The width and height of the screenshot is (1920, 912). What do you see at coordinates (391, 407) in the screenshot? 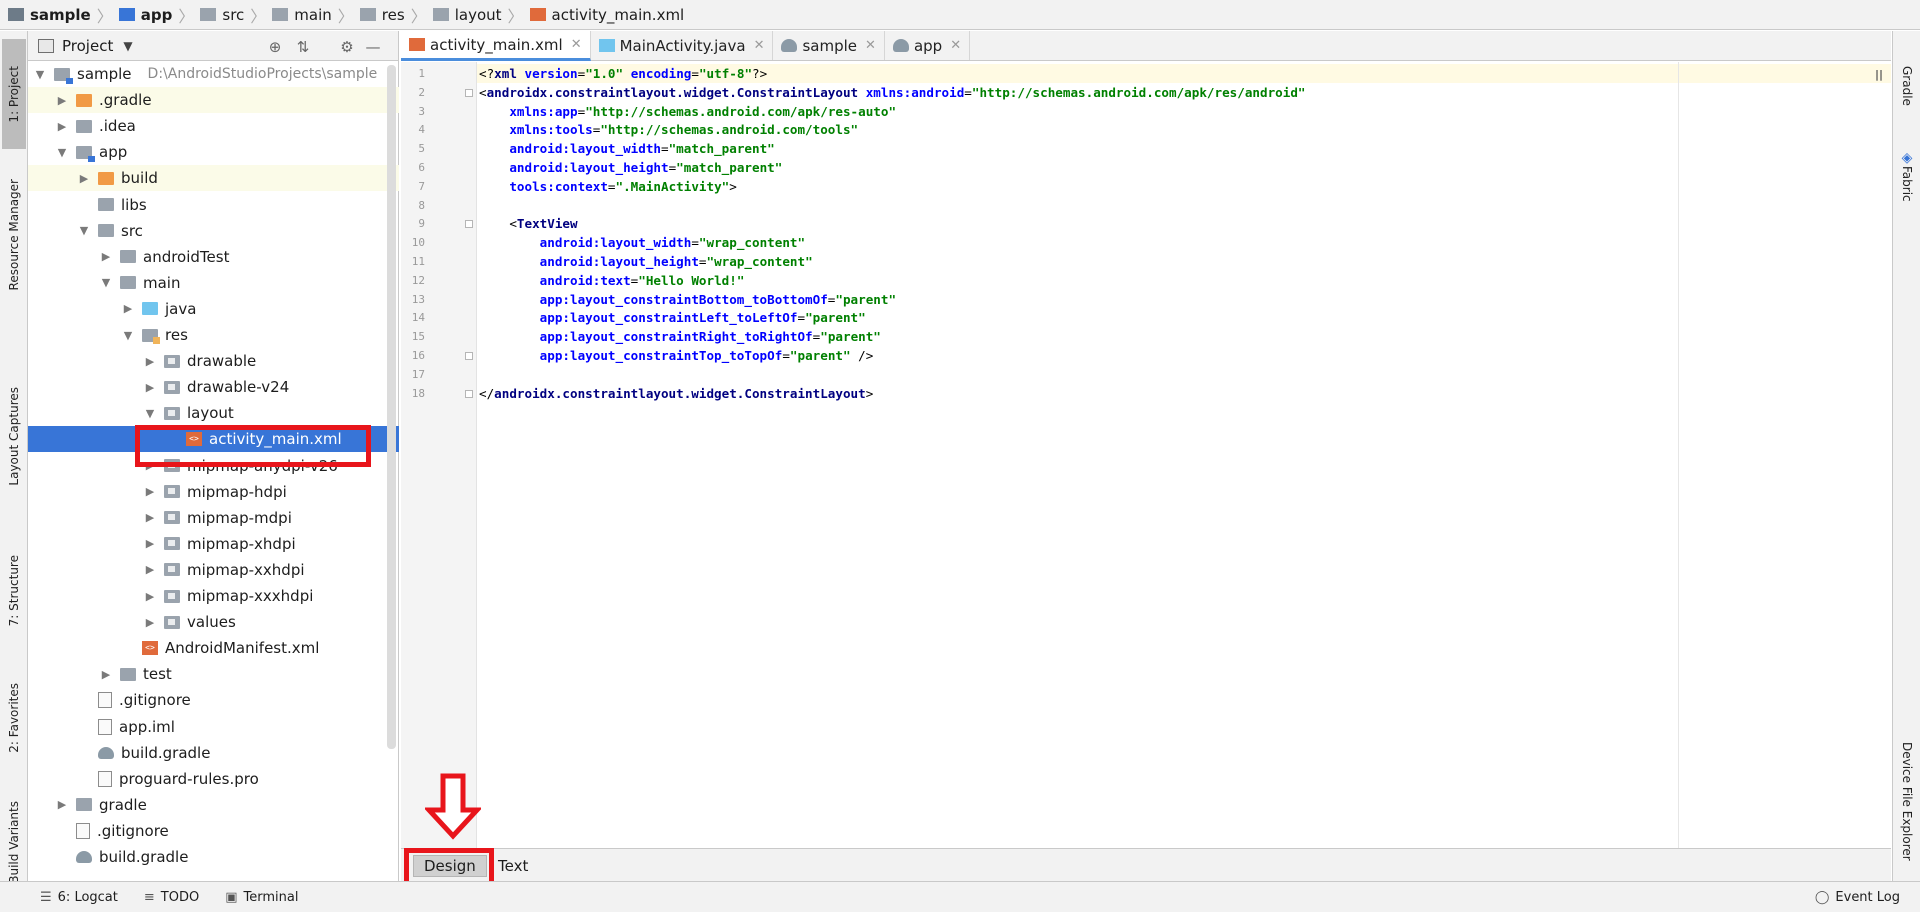
I see `tree-scrollbar` at bounding box center [391, 407].